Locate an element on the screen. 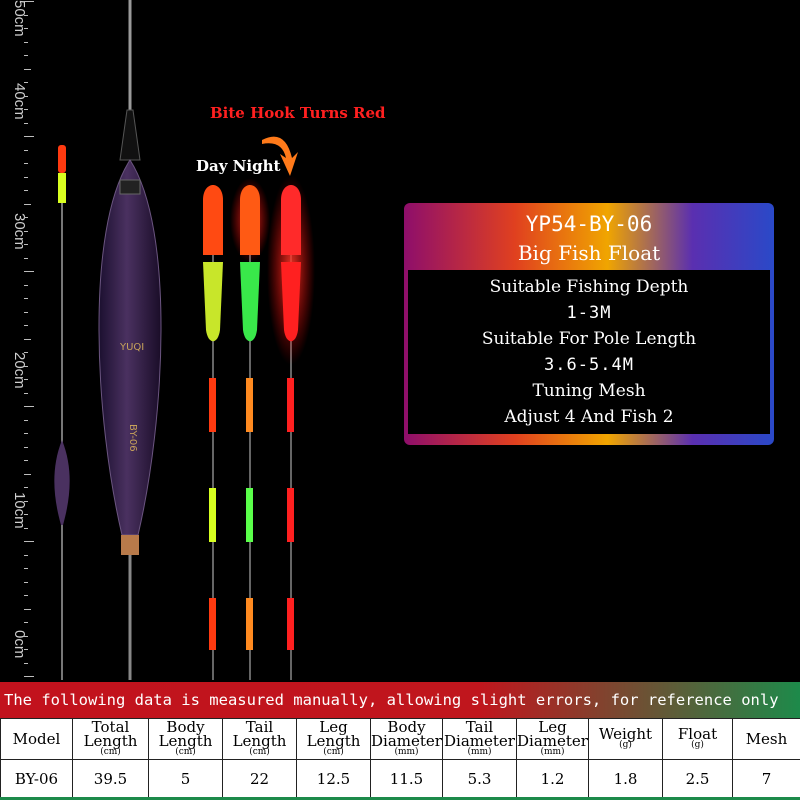 The image size is (800, 800). table-row: BY-06 39.5 5 22 12.5 11.5 5.3 1.2 1.8 2.5 7 is located at coordinates (400, 779).